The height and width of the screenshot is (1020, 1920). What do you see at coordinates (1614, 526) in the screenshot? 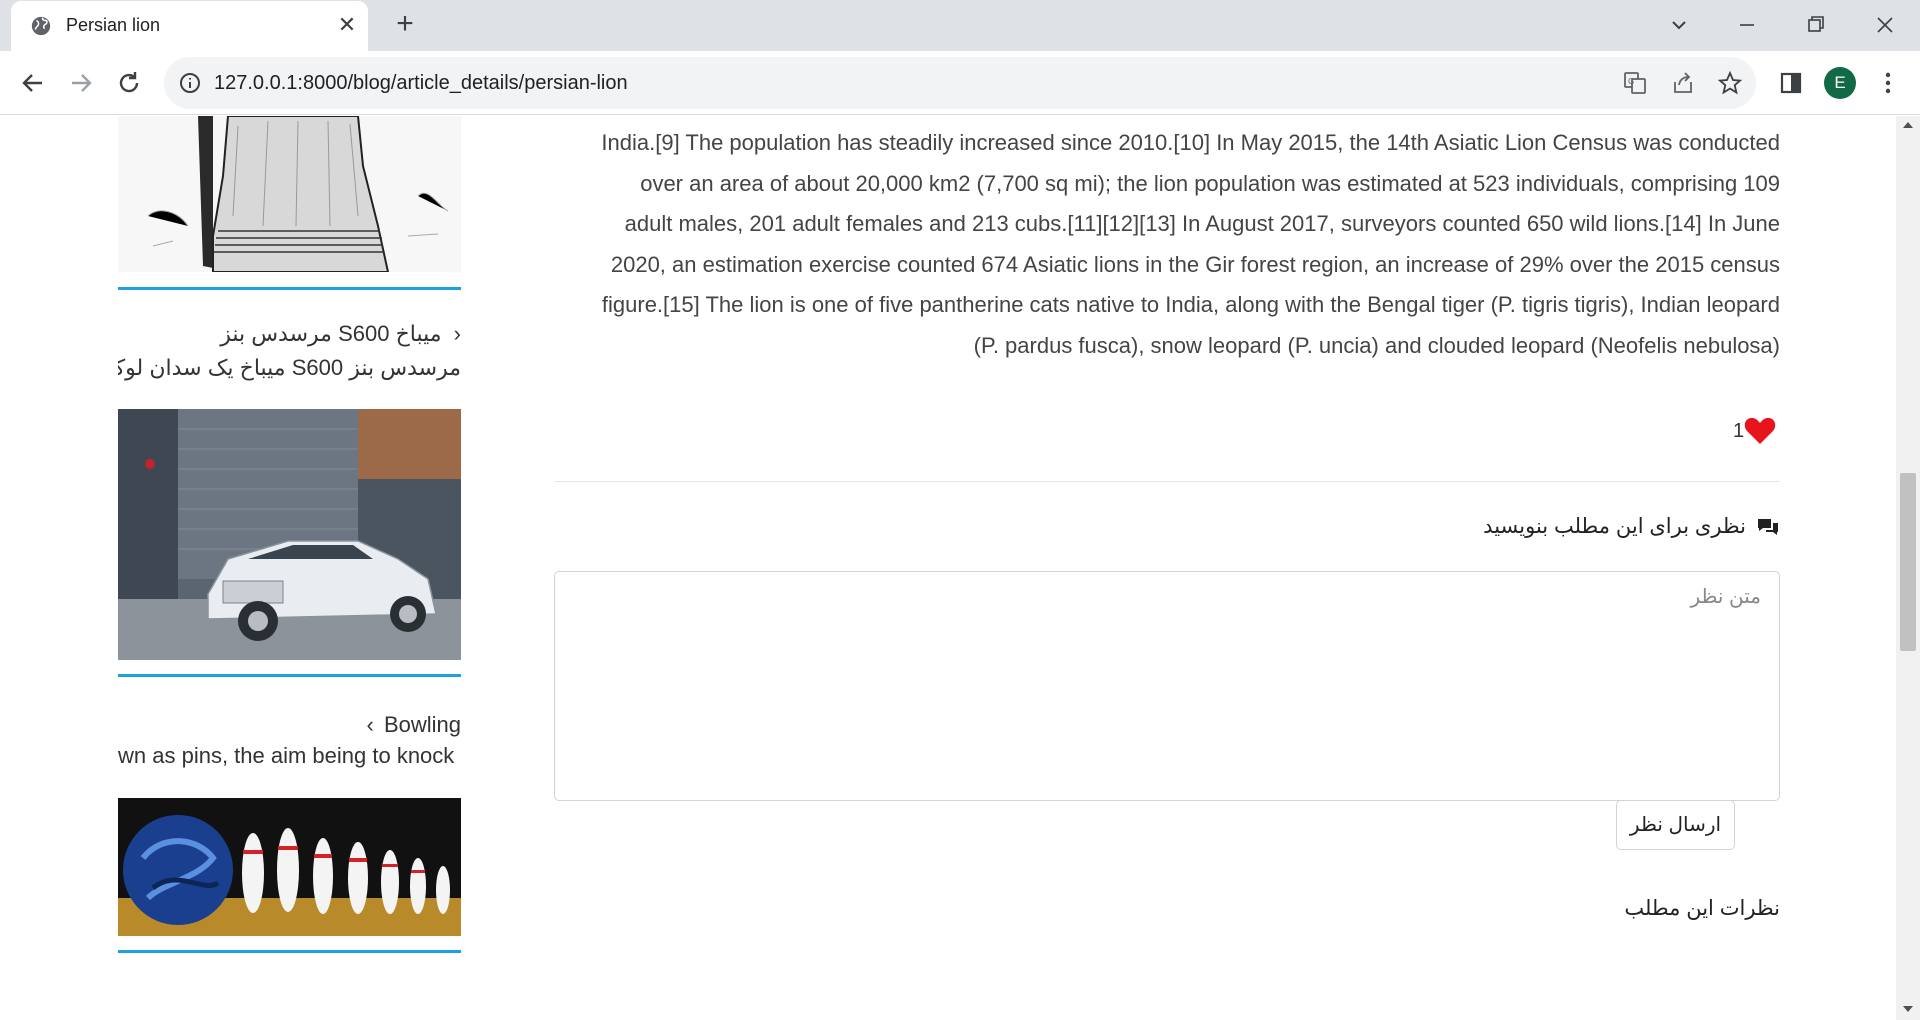
I see `comment-heading-text: نظری برای این مطلب بنویسید` at bounding box center [1614, 526].